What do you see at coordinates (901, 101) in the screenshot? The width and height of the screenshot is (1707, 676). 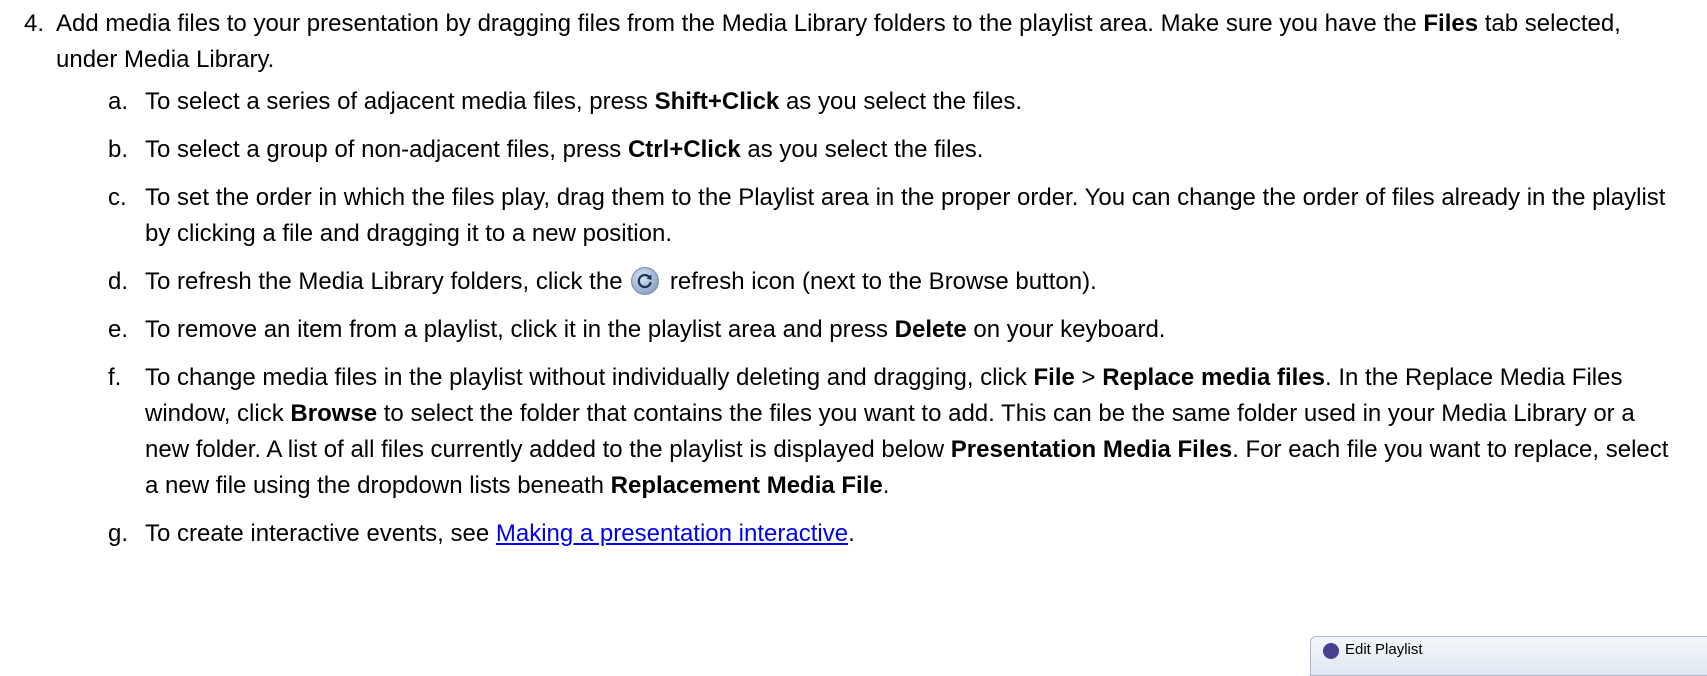 I see `substep-a-text2: as you select the files.` at bounding box center [901, 101].